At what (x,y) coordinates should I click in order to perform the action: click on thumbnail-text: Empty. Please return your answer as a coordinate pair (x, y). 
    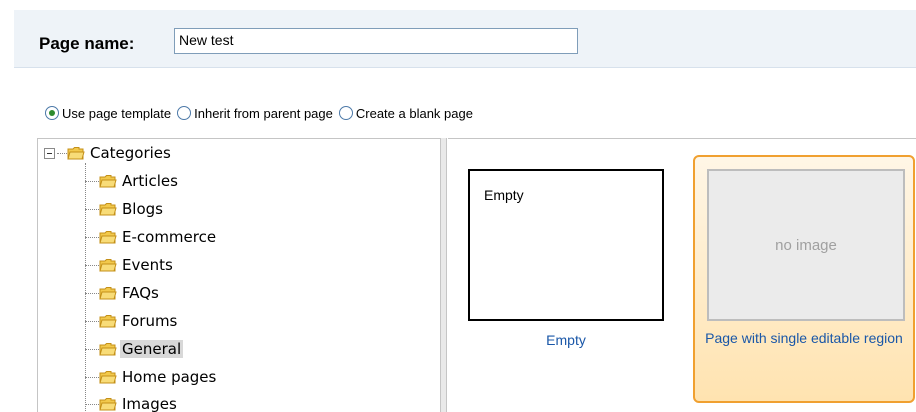
    Looking at the image, I should click on (504, 195).